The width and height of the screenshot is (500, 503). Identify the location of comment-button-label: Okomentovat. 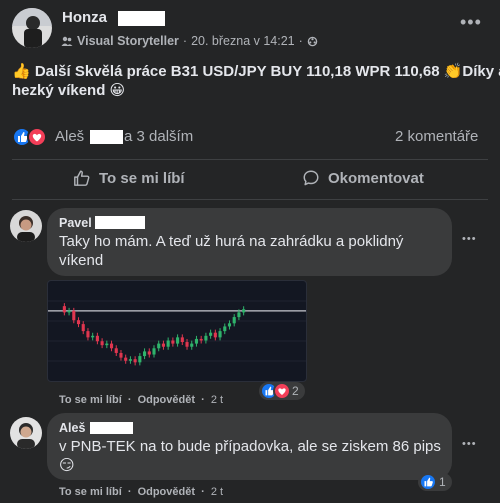
(376, 178).